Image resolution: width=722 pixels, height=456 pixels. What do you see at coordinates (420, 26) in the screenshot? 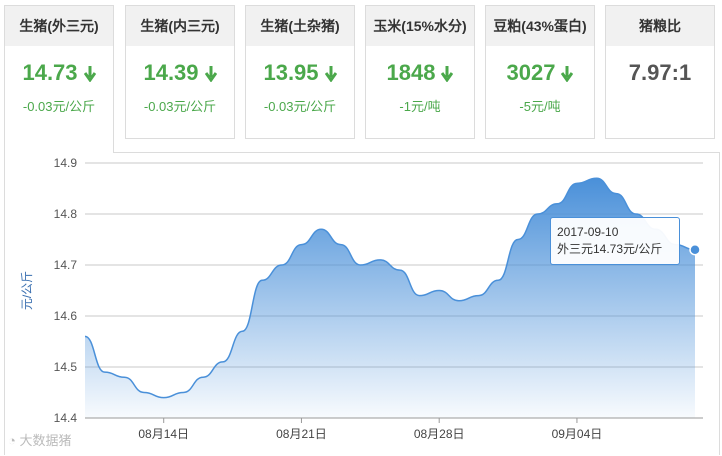
I see `card-title: 玉米(15%水分)` at bounding box center [420, 26].